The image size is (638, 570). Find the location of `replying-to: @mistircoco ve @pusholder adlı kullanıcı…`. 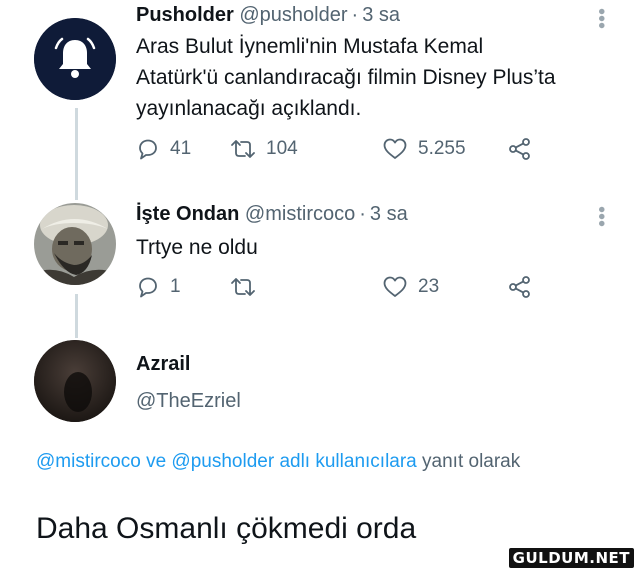

replying-to: @mistircoco ve @pusholder adlı kullanıcı… is located at coordinates (316, 462).